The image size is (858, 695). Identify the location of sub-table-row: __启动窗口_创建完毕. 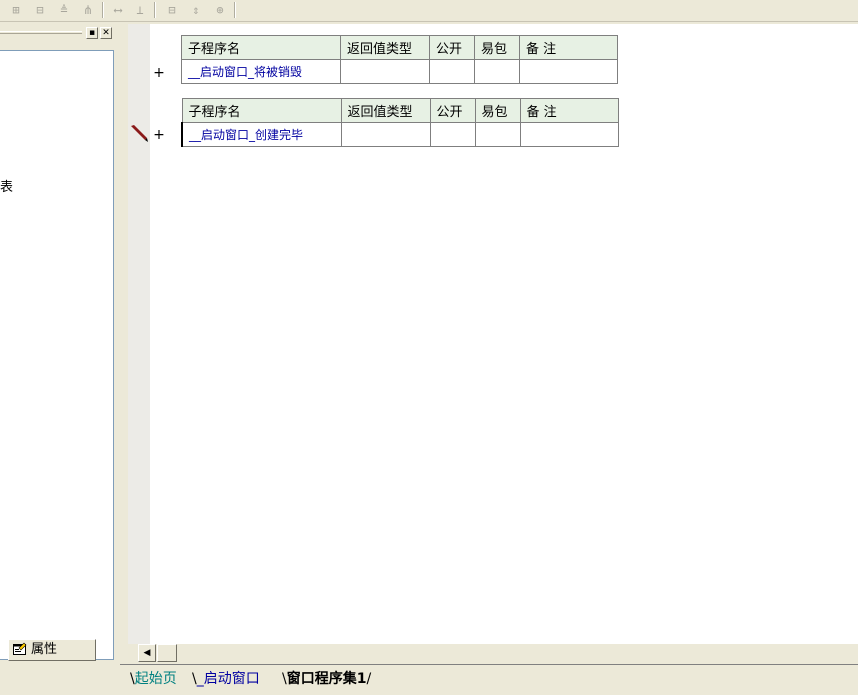
(400, 134).